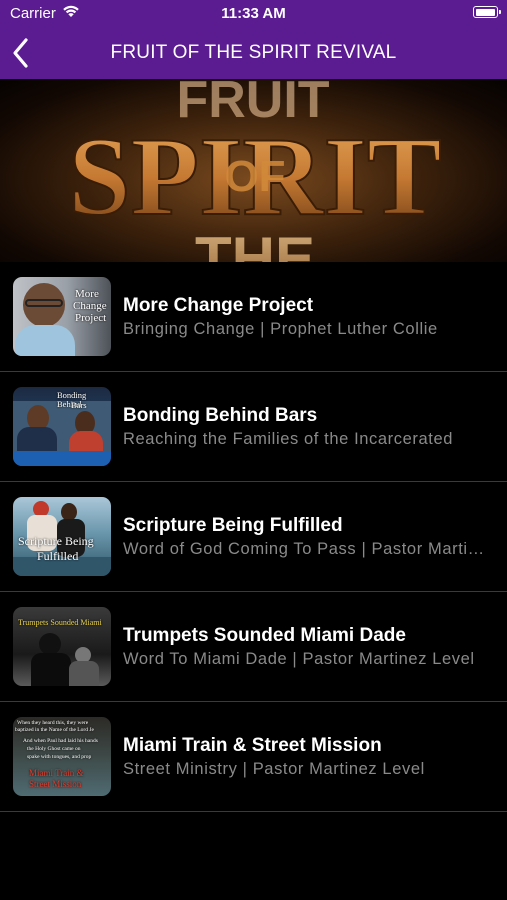 Image resolution: width=507 pixels, height=900 pixels. I want to click on thumbnail-text-line: Trumpets Sounded Miami, so click(60, 622).